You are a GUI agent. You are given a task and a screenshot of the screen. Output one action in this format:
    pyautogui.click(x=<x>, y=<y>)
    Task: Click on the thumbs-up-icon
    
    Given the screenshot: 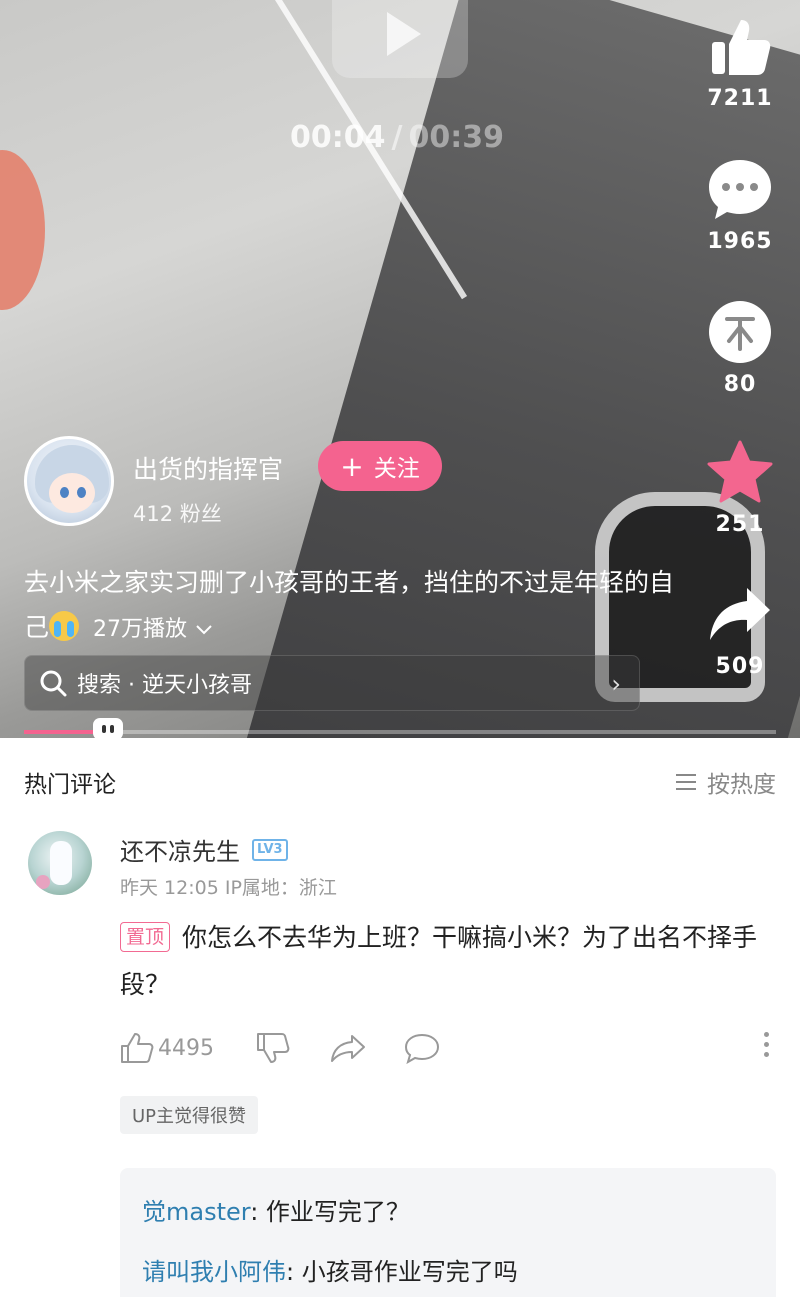 What is the action you would take?
    pyautogui.click(x=740, y=46)
    